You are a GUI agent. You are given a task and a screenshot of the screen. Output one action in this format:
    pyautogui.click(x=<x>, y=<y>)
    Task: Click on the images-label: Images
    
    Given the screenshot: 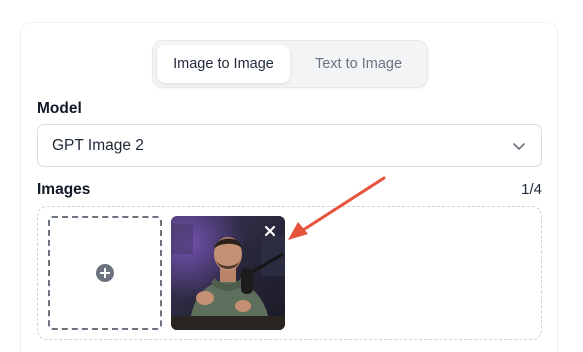 What is the action you would take?
    pyautogui.click(x=64, y=189)
    